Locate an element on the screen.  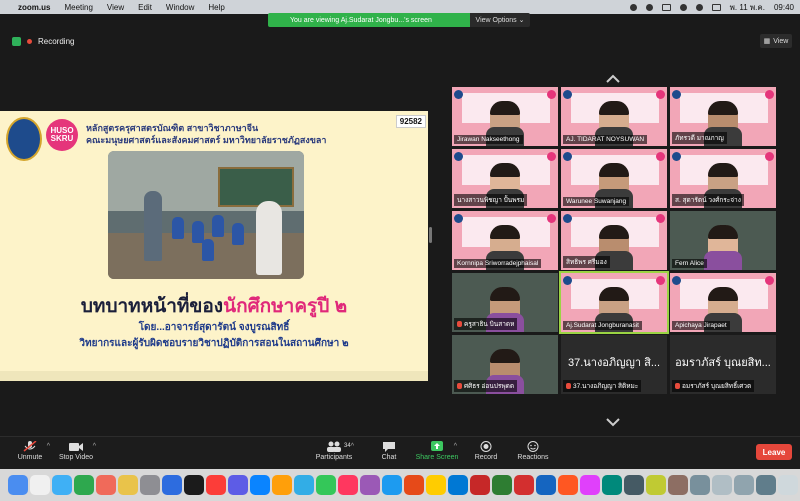
participant-tile: AJ. TIDARAT NOYSUWAN is located at coordinates (614, 116).